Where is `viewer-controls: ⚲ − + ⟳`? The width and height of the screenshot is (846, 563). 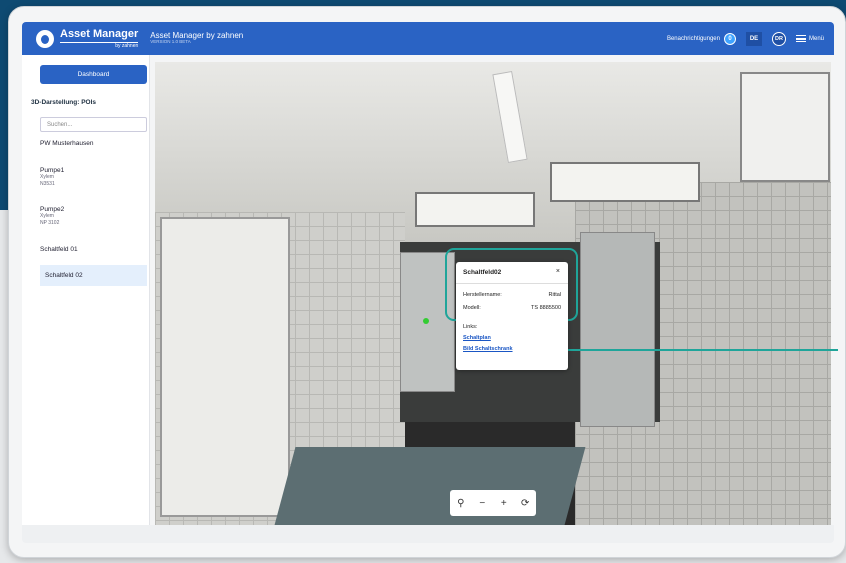
viewer-controls: ⚲ − + ⟳ is located at coordinates (493, 503).